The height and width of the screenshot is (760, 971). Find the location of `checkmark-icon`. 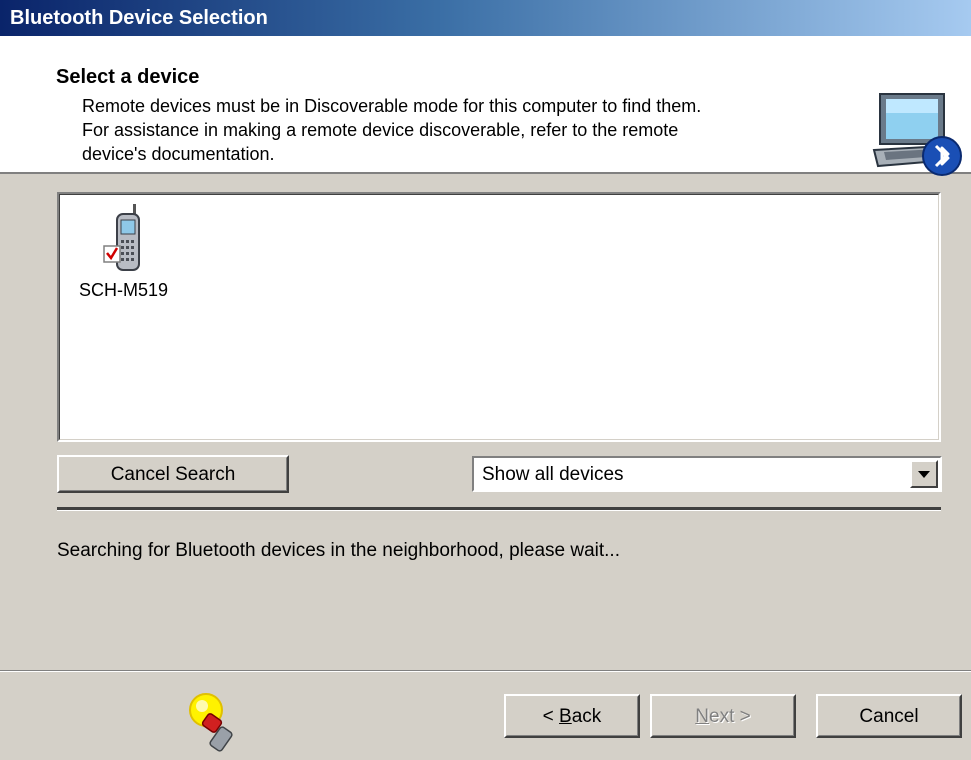

checkmark-icon is located at coordinates (112, 254).